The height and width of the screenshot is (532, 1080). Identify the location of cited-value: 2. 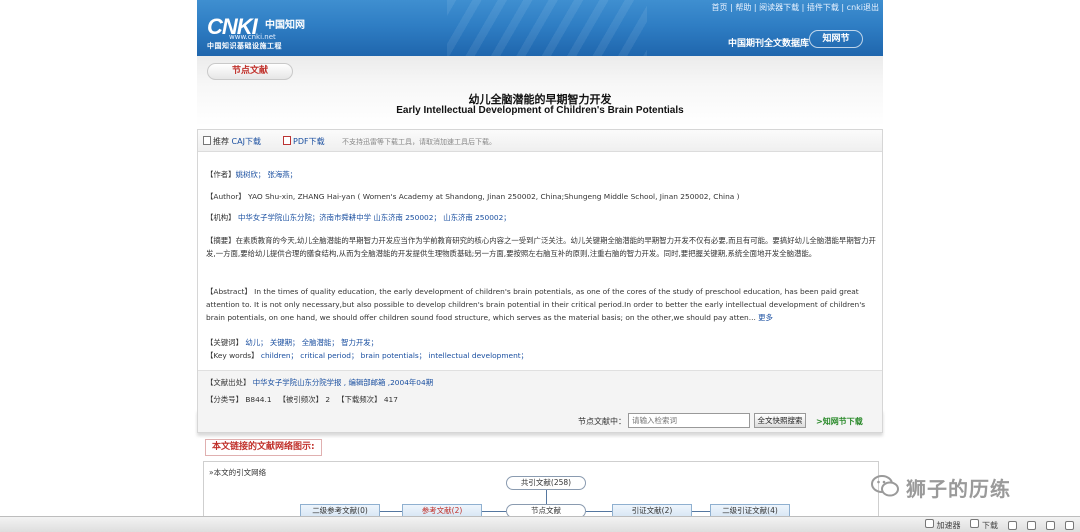
(328, 399).